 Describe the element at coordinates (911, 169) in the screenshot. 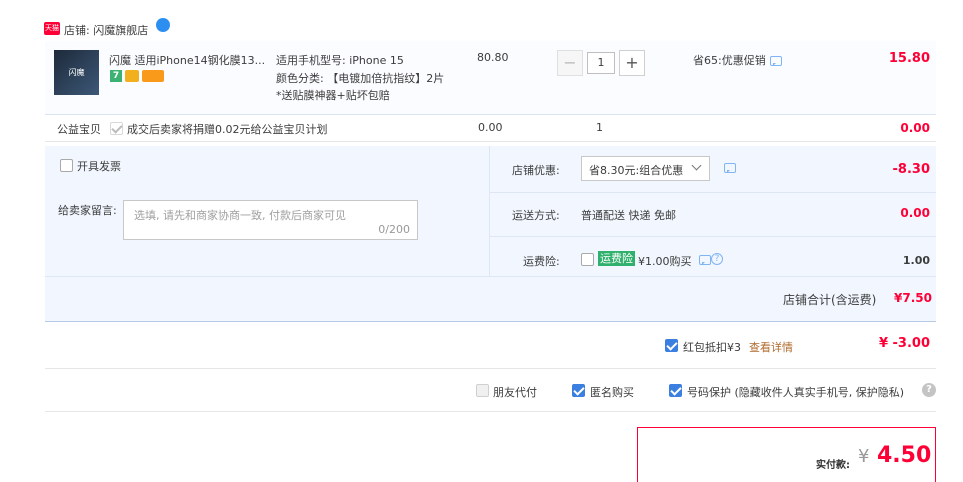

I see `shop-discount-amount: -8.30` at that location.